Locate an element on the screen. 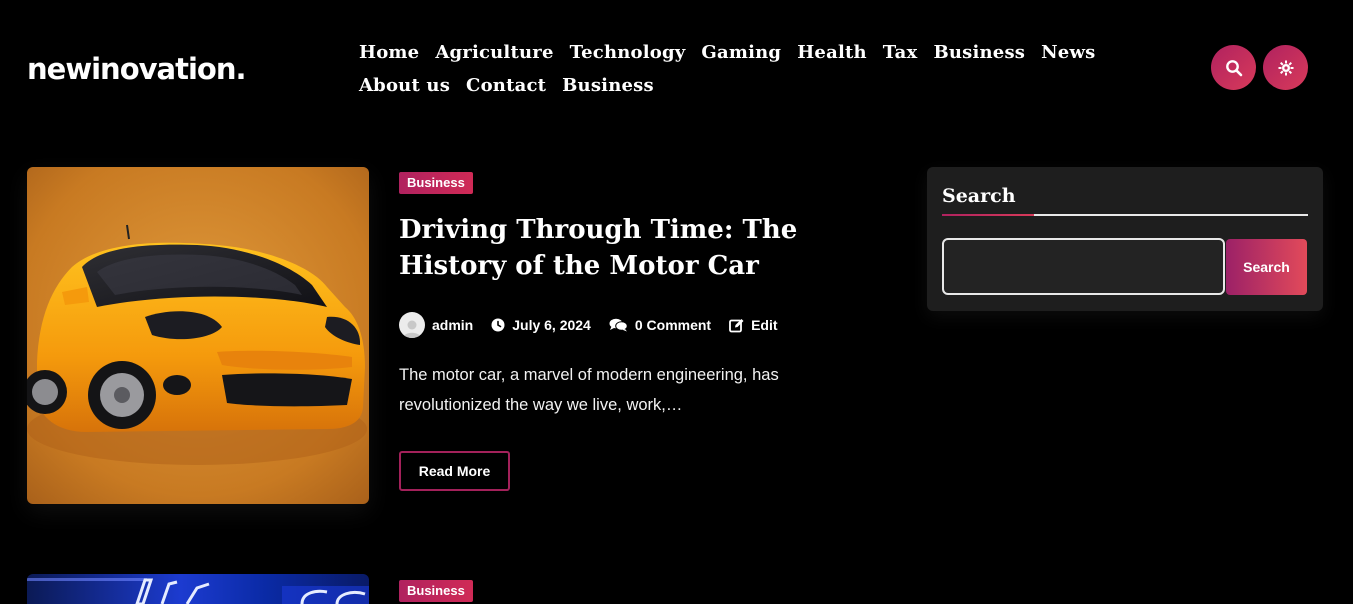 The image size is (1353, 604). widget-divider is located at coordinates (1125, 215).